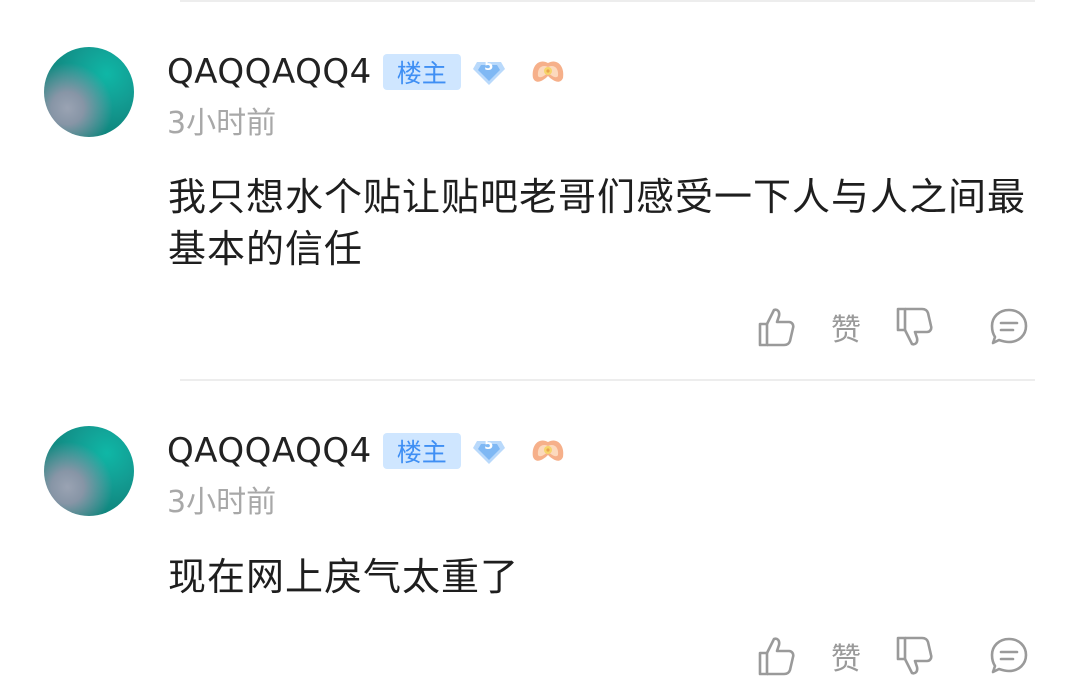  What do you see at coordinates (344, 577) in the screenshot?
I see `comment-text: 现在网上戾气太重了` at bounding box center [344, 577].